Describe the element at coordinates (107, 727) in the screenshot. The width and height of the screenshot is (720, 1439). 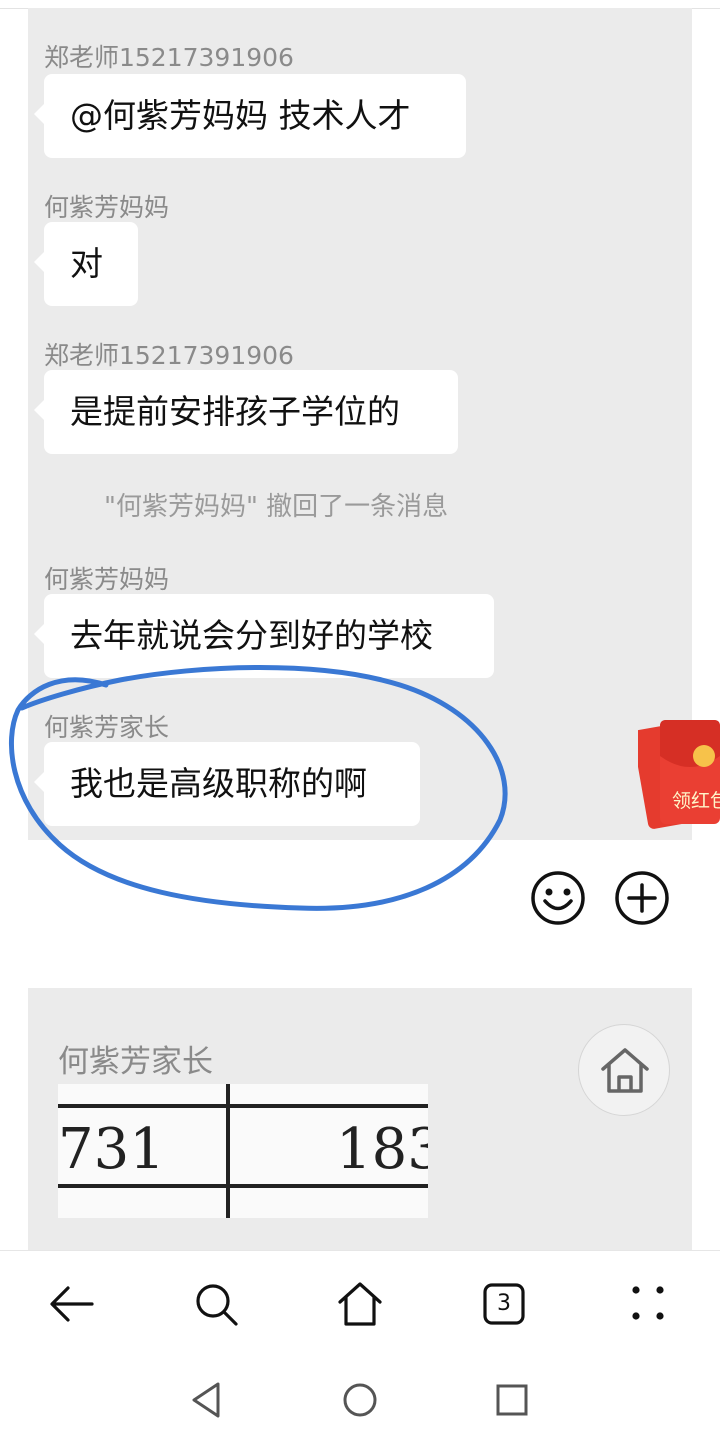
I see `message-sender: 何紫芳家长` at that location.